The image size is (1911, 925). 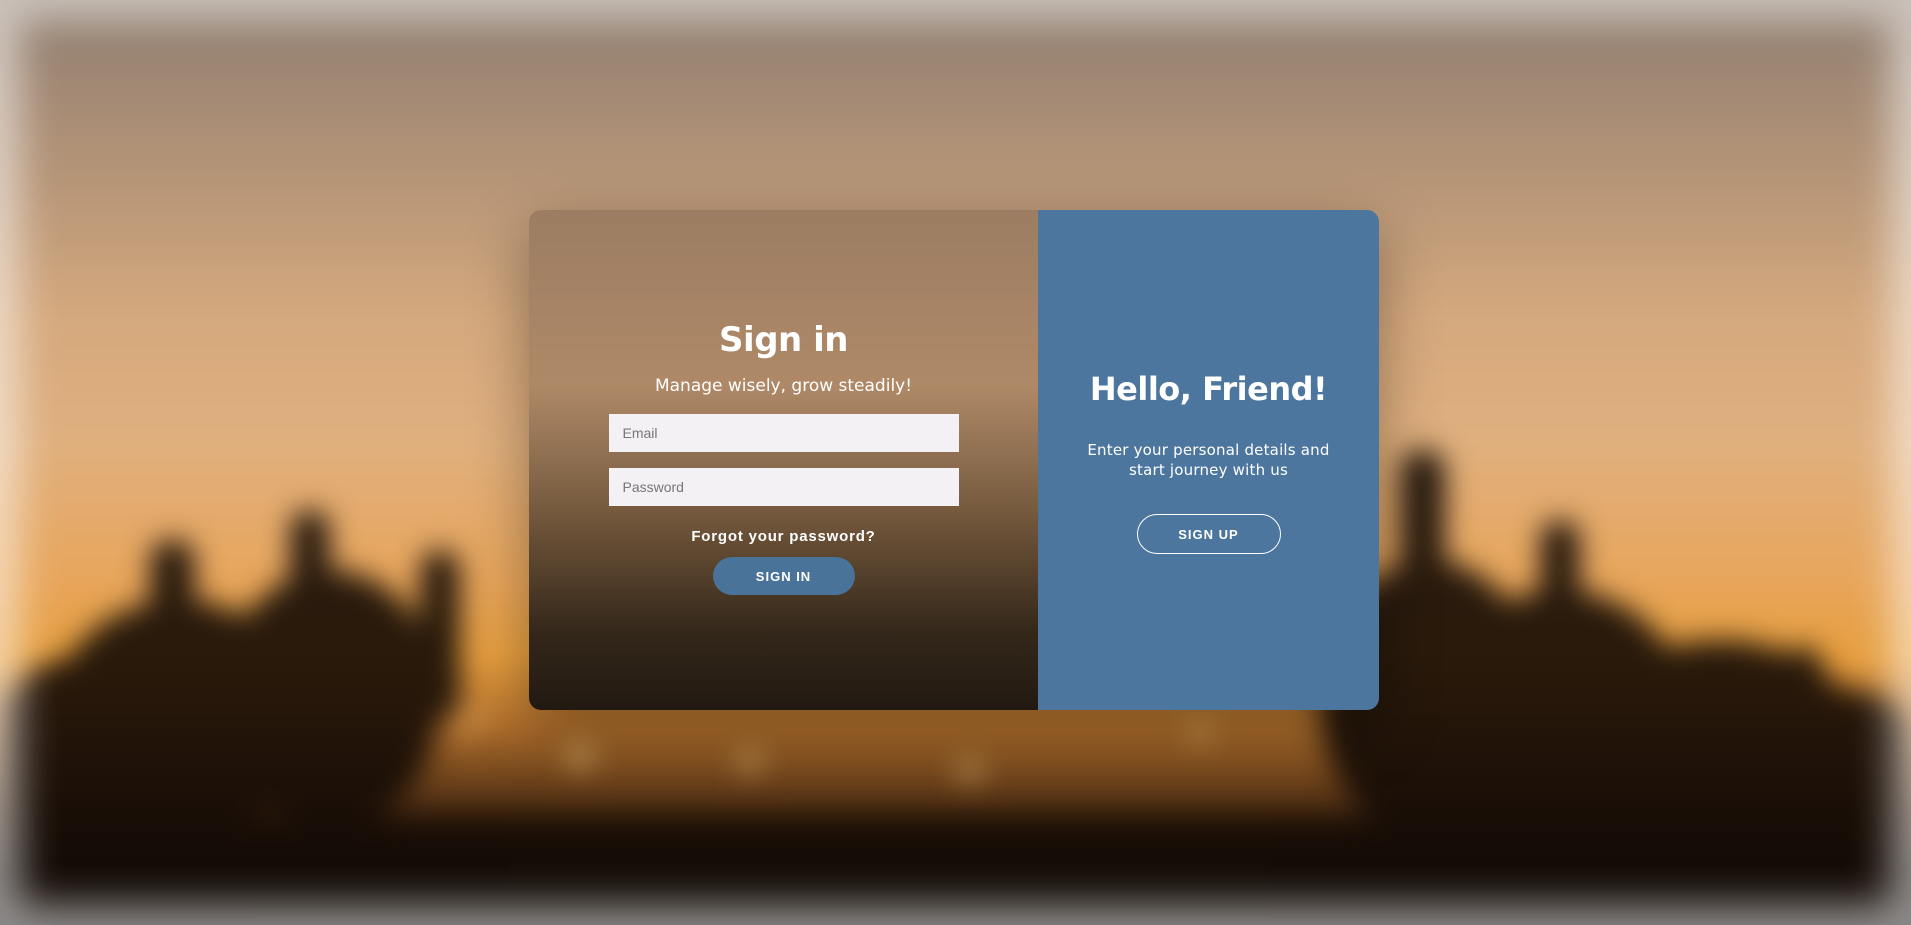 What do you see at coordinates (783, 340) in the screenshot?
I see `signin-title: Sign in` at bounding box center [783, 340].